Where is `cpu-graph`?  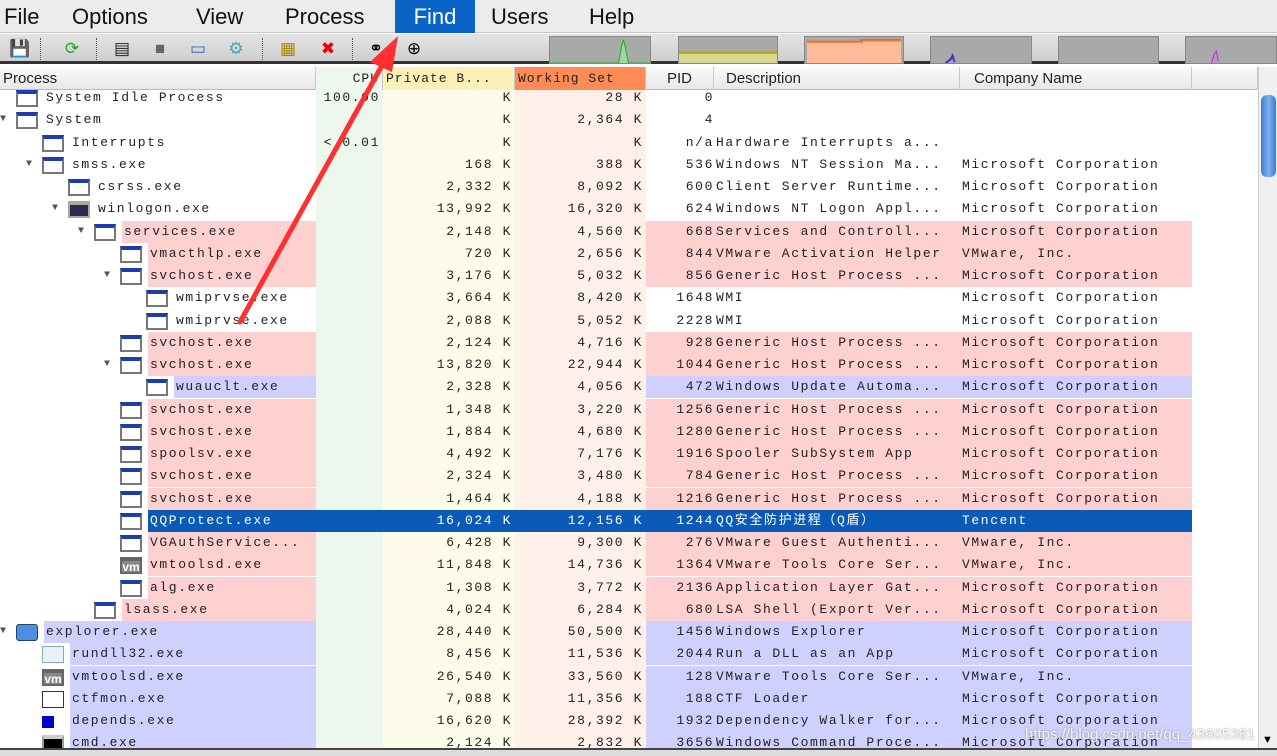 cpu-graph is located at coordinates (600, 50).